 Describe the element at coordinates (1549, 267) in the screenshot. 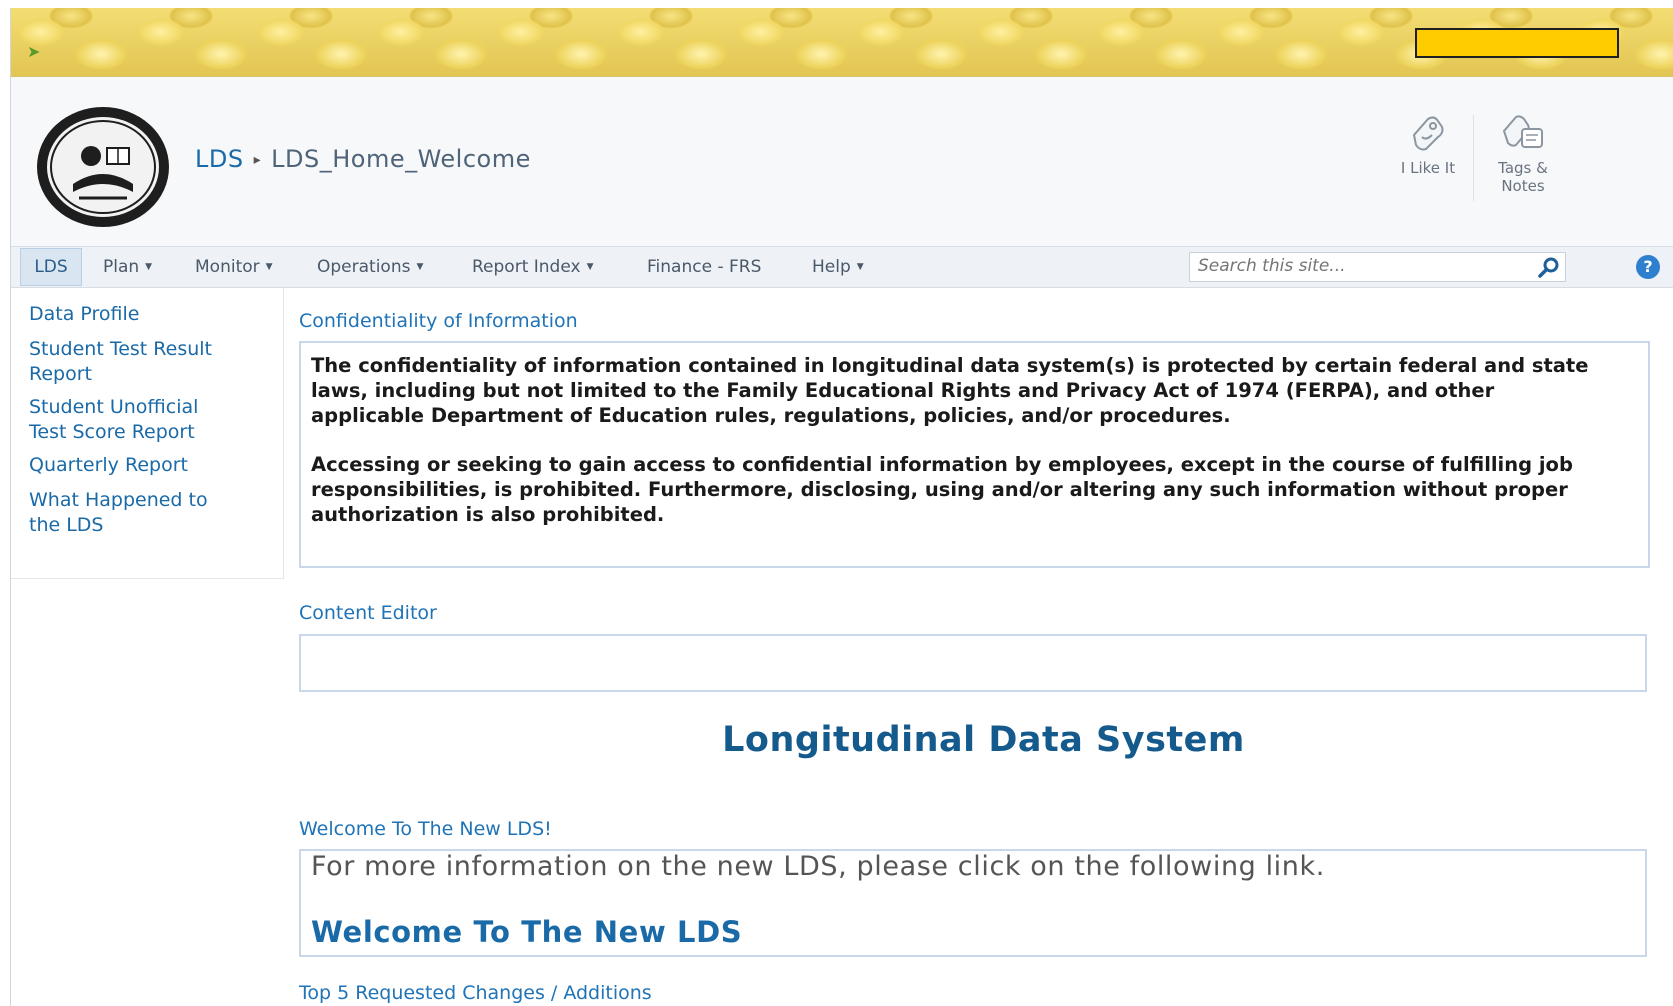

I see `search-icon` at that location.